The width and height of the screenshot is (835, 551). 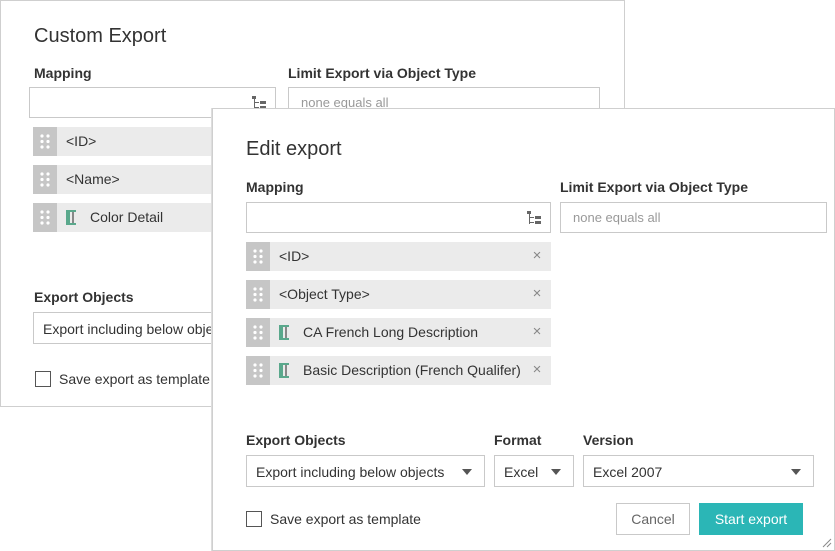 I want to click on mapping-item: Color Detail, so click(x=128, y=217).